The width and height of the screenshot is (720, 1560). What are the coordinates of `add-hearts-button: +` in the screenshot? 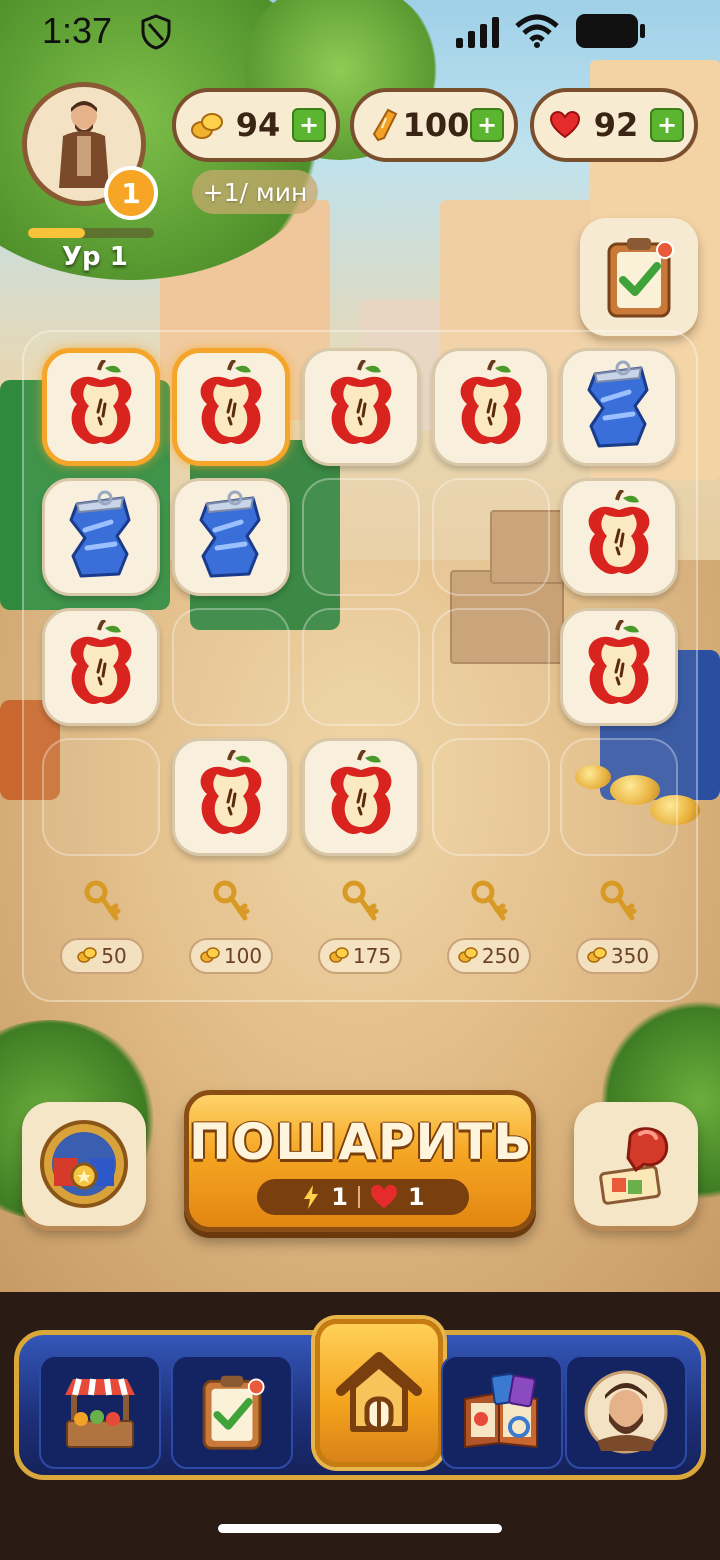 It's located at (667, 125).